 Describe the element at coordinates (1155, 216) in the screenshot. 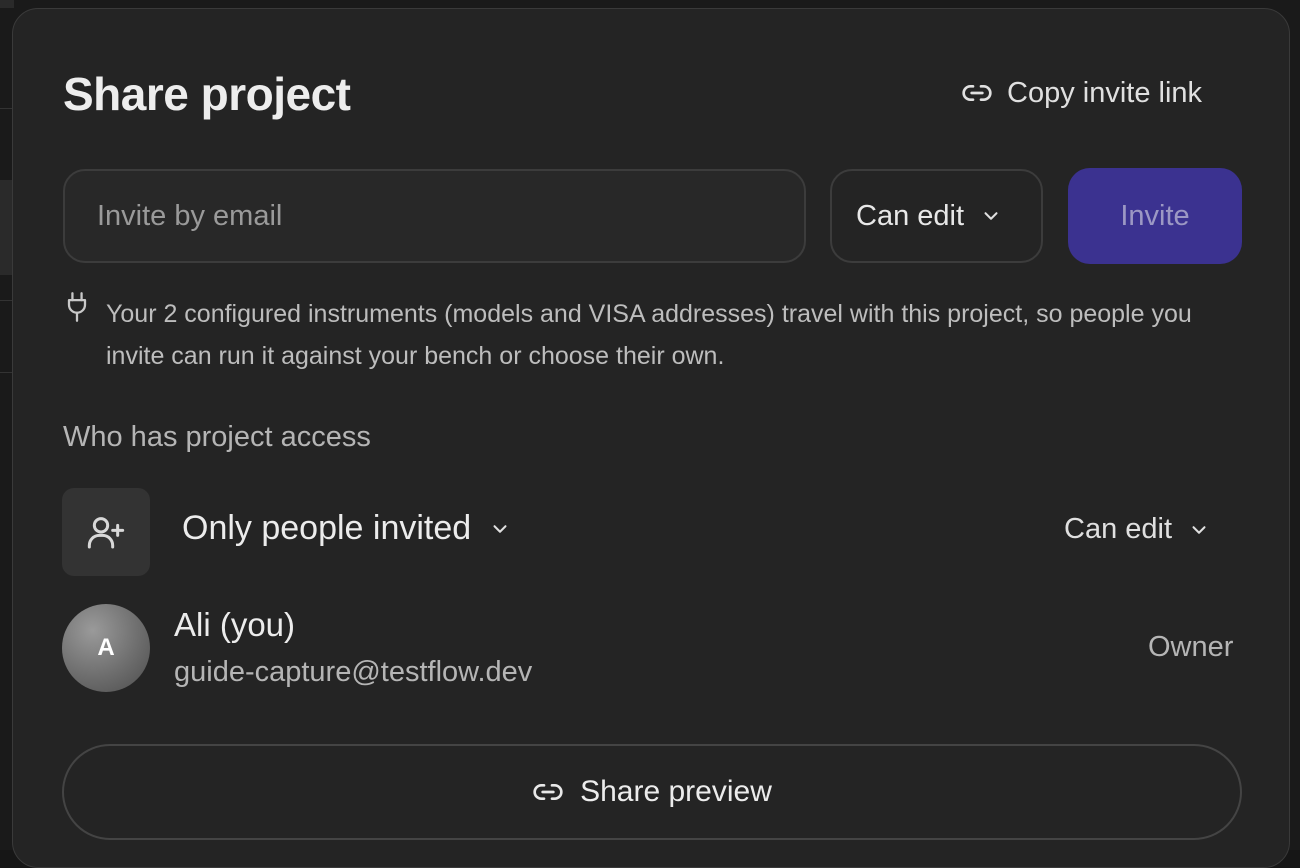

I see `invite-button: Invite` at that location.